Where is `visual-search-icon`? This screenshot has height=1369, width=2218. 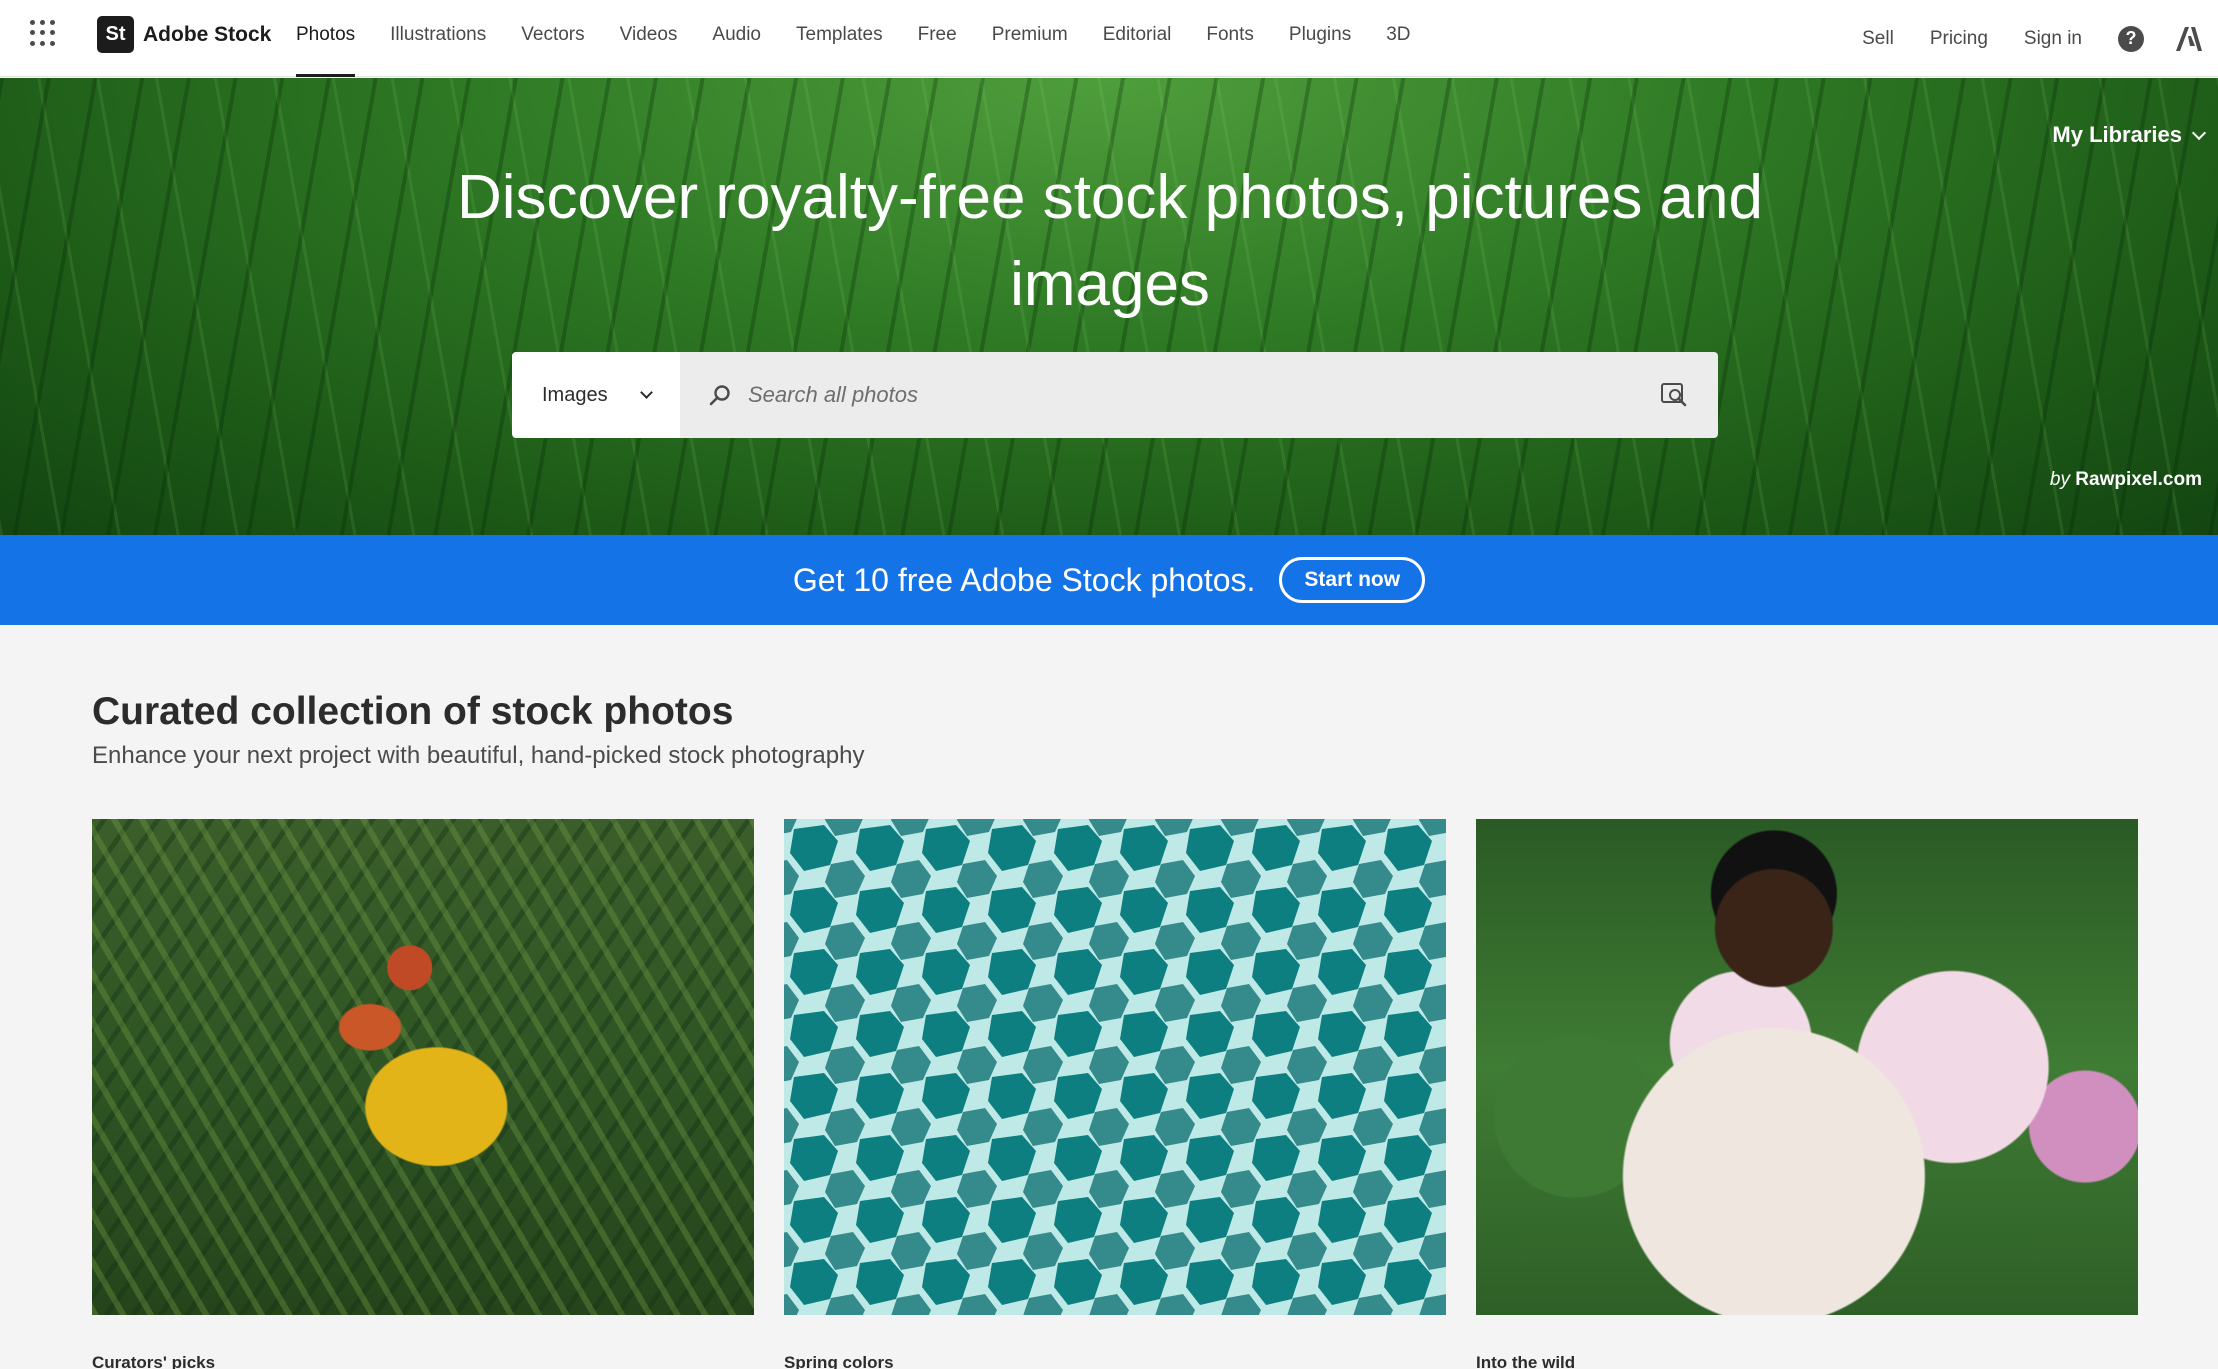
visual-search-icon is located at coordinates (1674, 394).